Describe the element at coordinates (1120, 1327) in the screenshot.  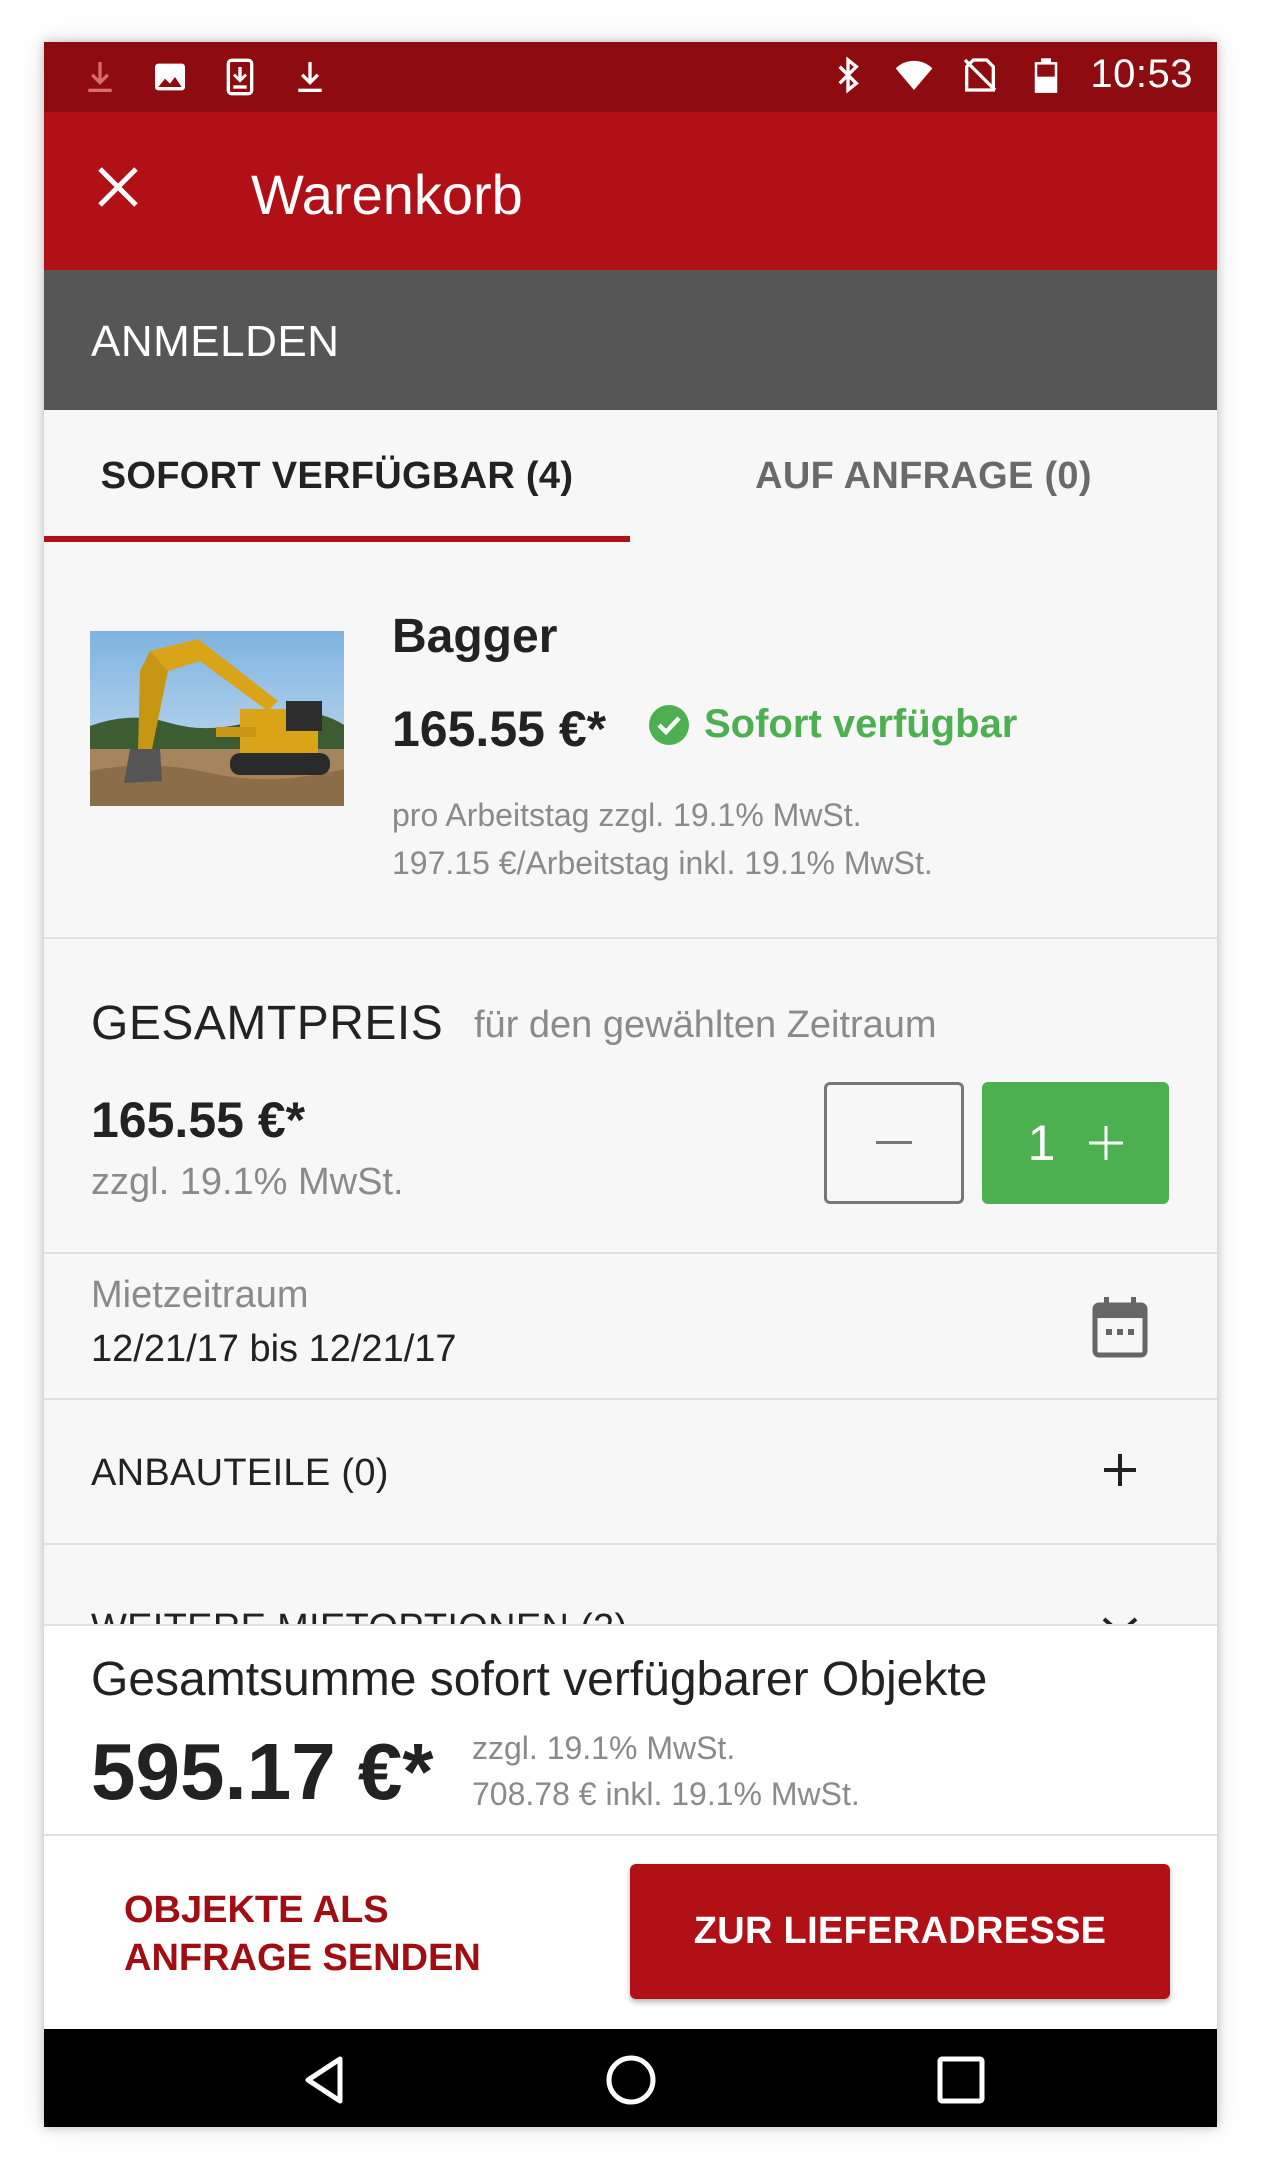
I see `calendar-icon` at that location.